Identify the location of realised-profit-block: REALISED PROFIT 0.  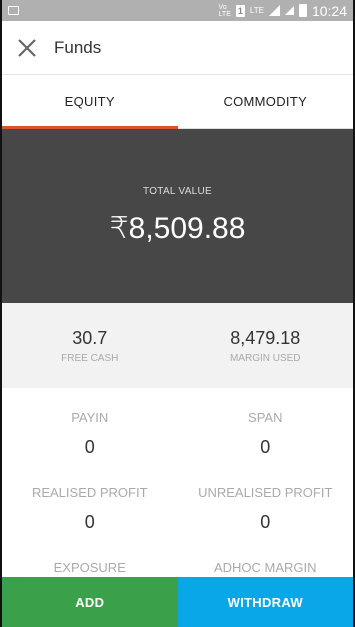
(90, 522).